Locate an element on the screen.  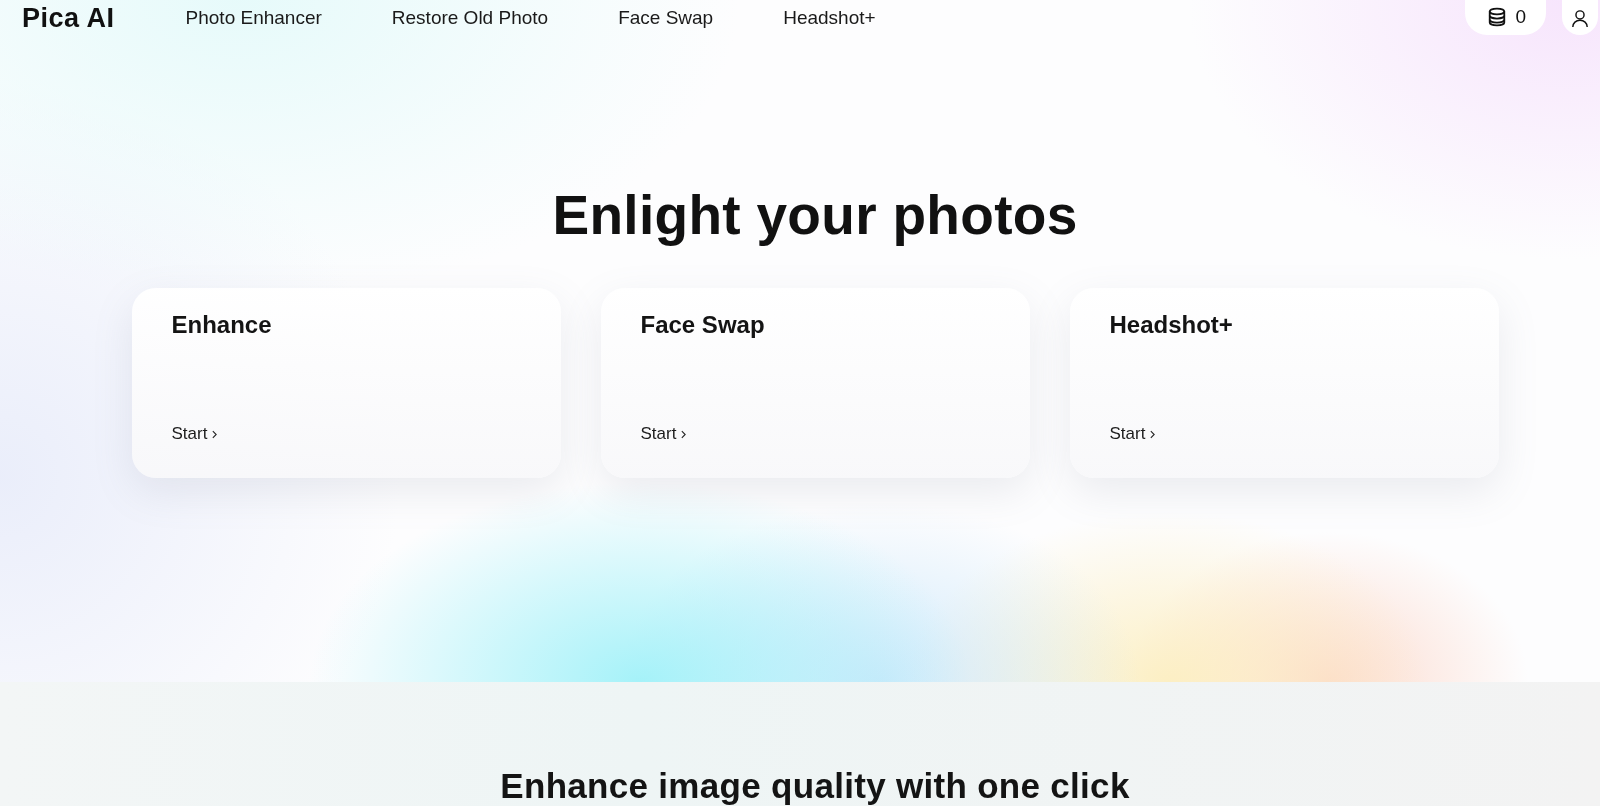
credits-button: 0 is located at coordinates (1505, 17).